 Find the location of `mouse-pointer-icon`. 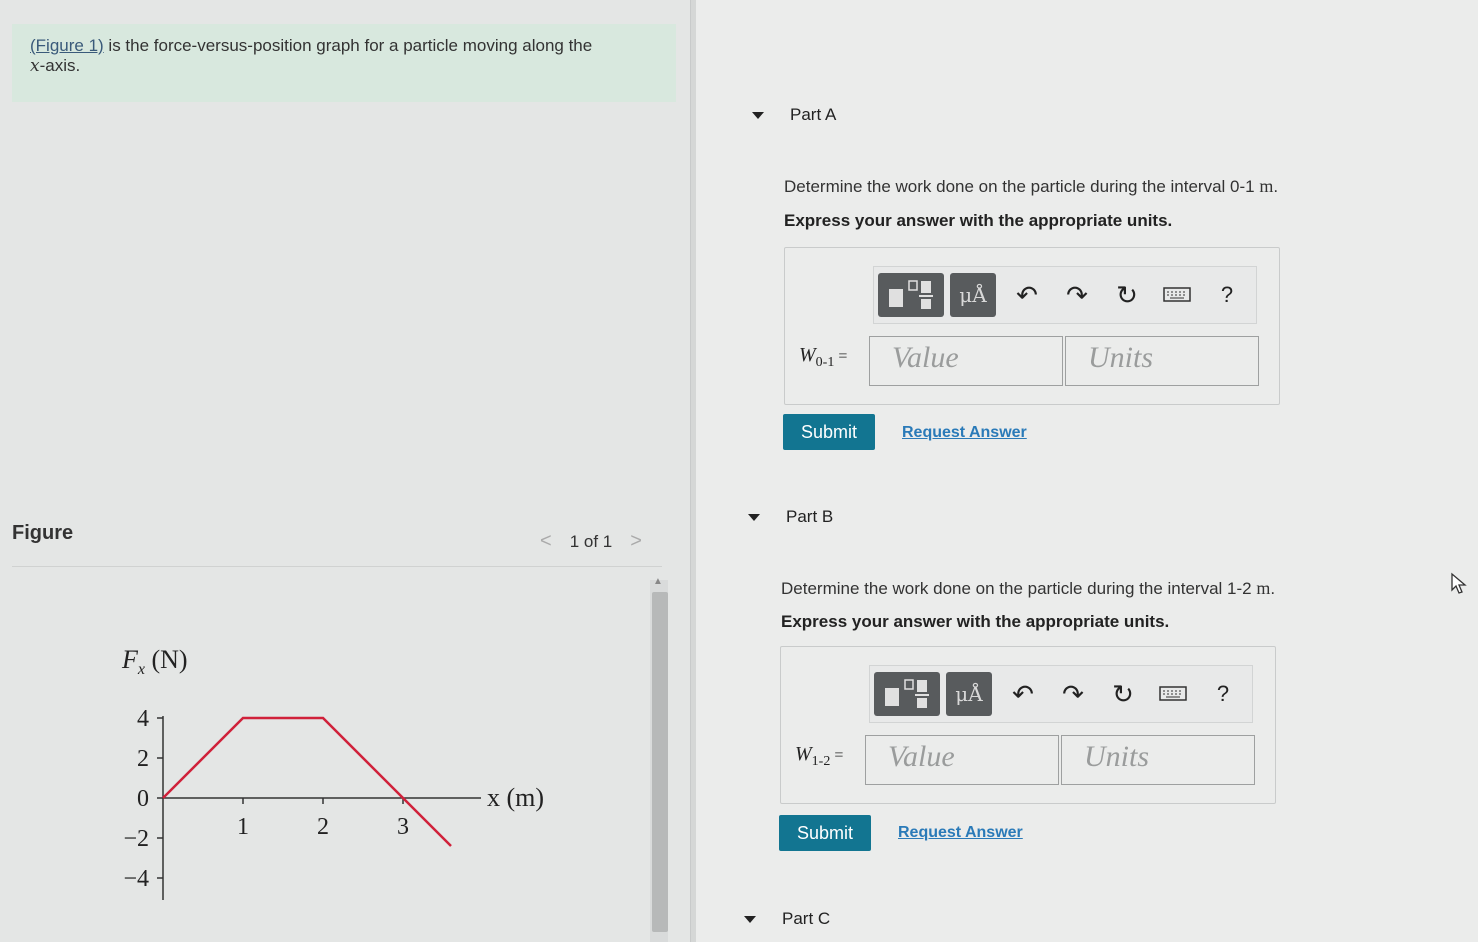

mouse-pointer-icon is located at coordinates (1459, 583).